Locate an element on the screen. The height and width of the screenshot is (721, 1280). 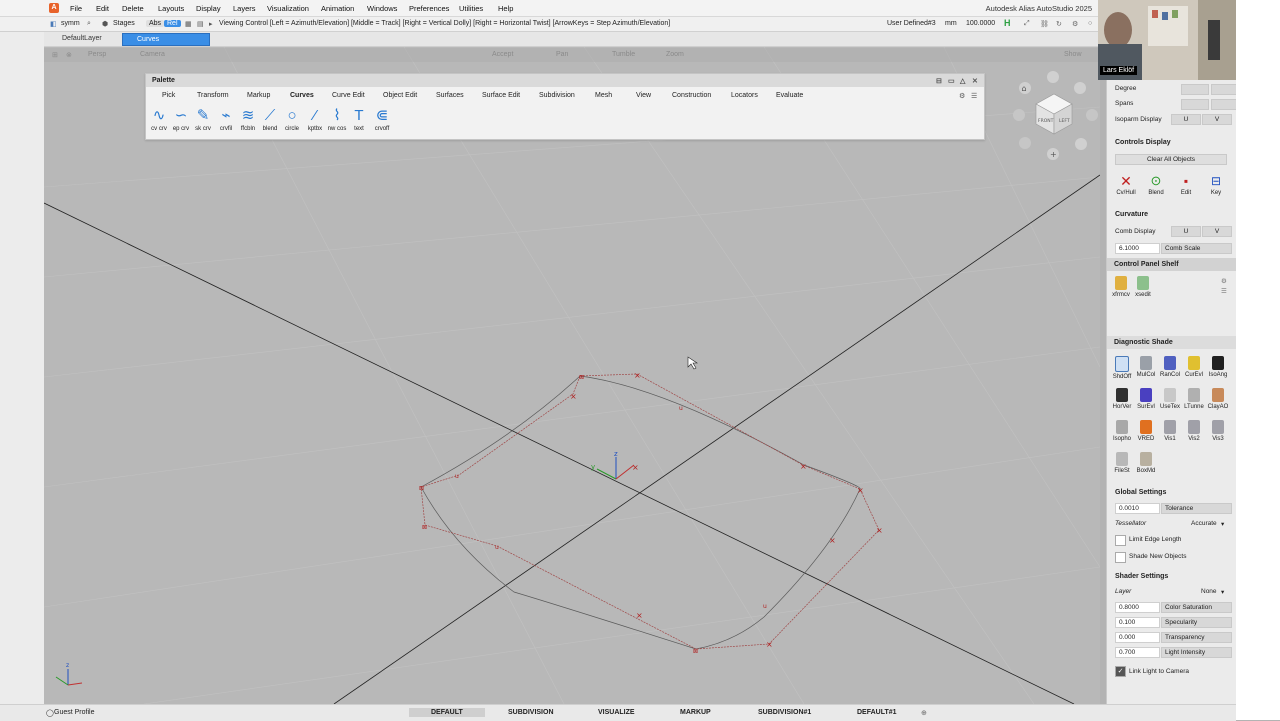
rotate-right-icon is located at coordinates (1092, 115).